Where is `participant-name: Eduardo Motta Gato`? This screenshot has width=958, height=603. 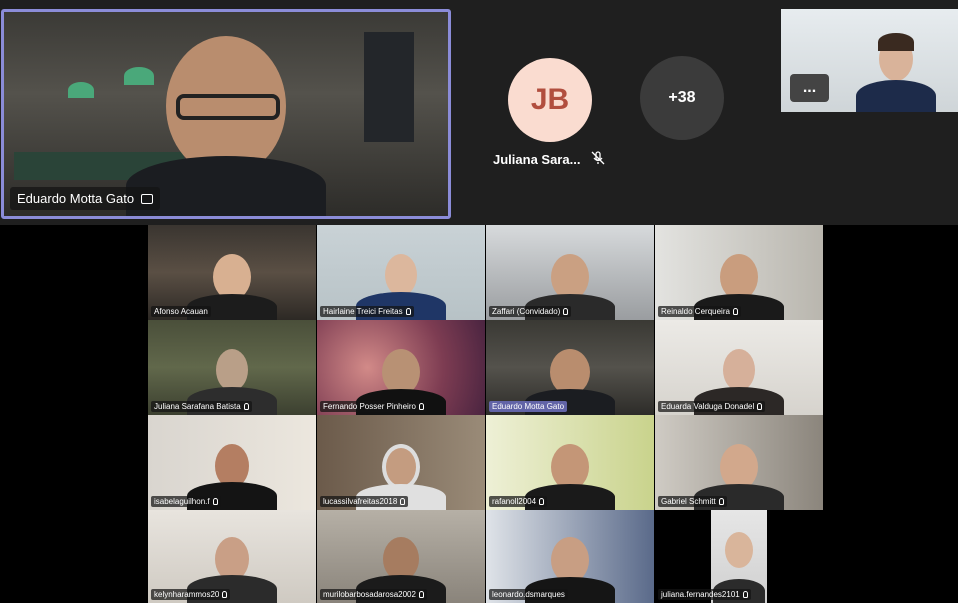 participant-name: Eduardo Motta Gato is located at coordinates (528, 406).